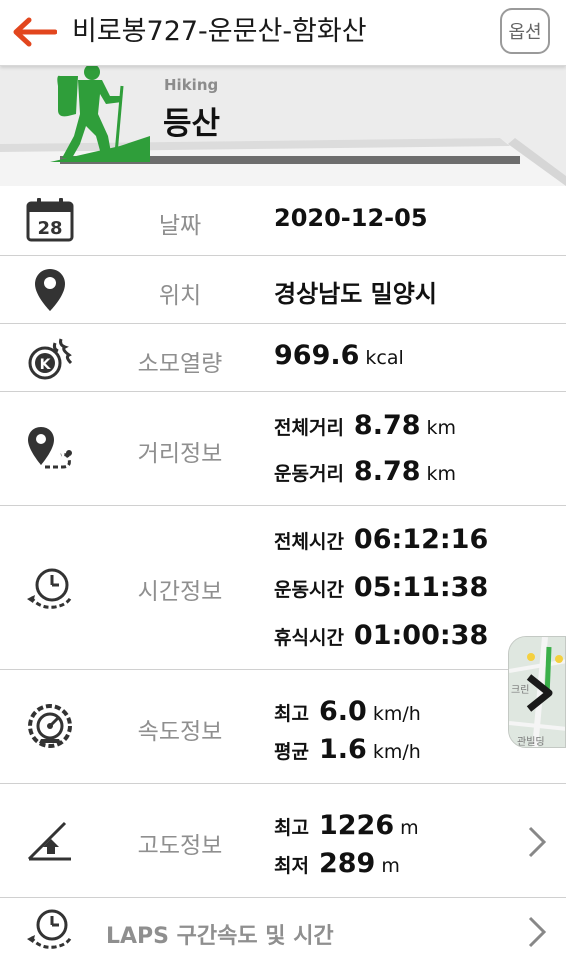 Image resolution: width=566 pixels, height=960 pixels. What do you see at coordinates (180, 592) in the screenshot?
I see `time-label: 시간정보` at bounding box center [180, 592].